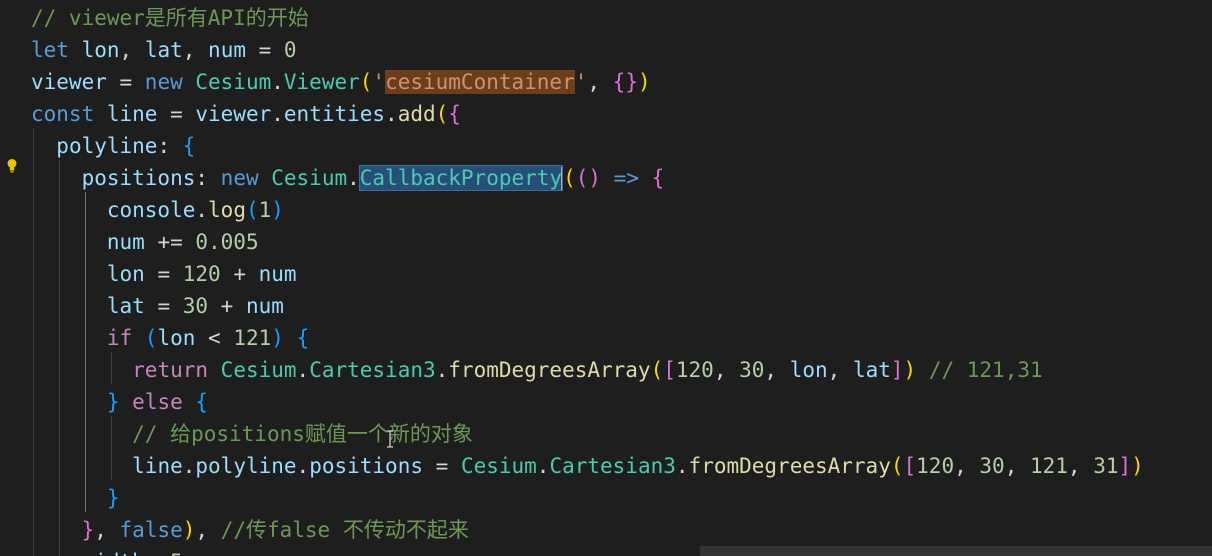 This screenshot has height=556, width=1212. I want to click on code-line: }, so click(75, 498).